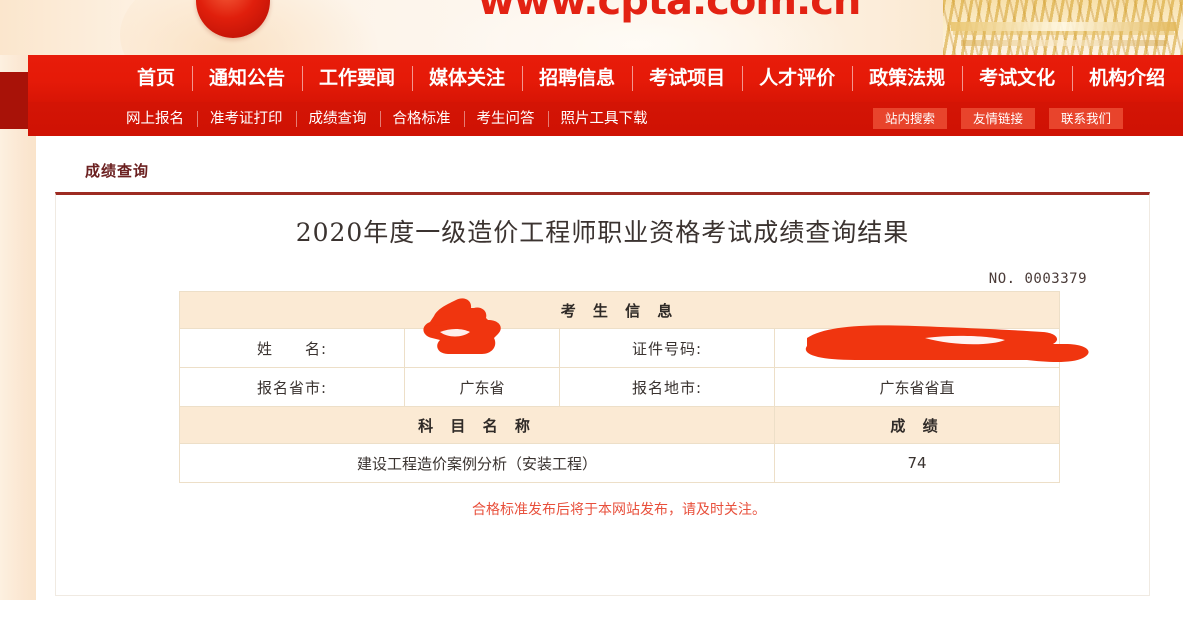  What do you see at coordinates (482, 348) in the screenshot?
I see `name-value` at bounding box center [482, 348].